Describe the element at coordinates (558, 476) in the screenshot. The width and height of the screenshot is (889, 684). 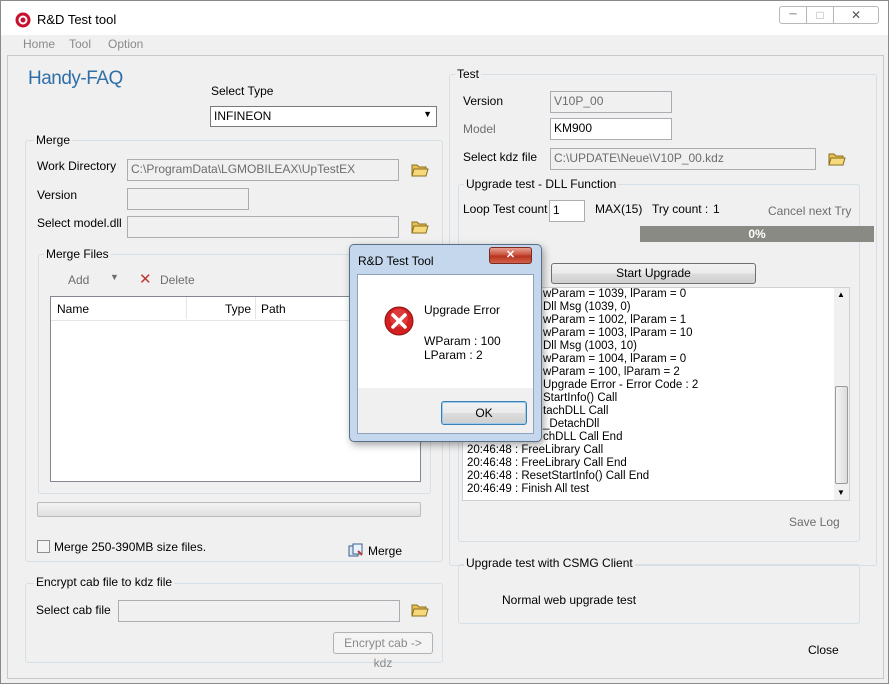
I see `log-line: 20:46:48 : ResetStartInfo() Call End` at that location.